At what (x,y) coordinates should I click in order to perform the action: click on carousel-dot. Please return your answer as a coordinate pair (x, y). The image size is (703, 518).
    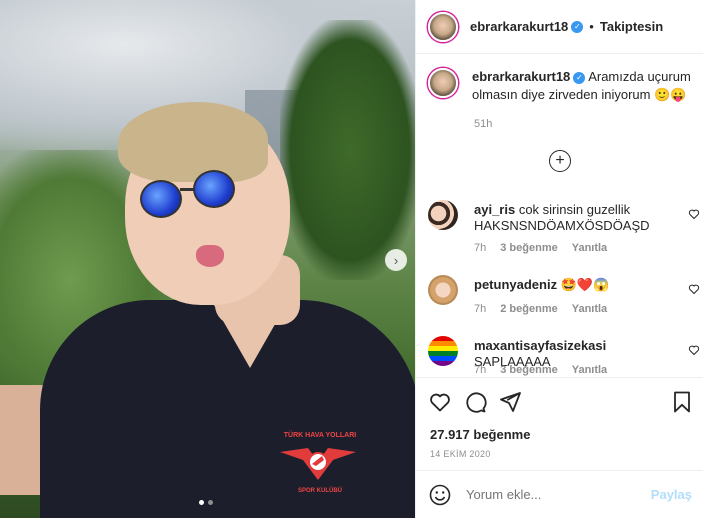
    Looking at the image, I should click on (210, 502).